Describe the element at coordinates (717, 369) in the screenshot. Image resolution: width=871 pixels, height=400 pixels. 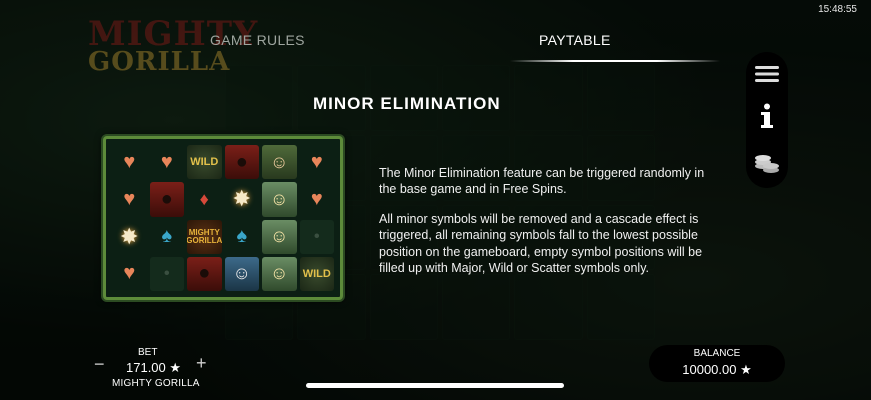
I see `balance-value: 10000.00 ★` at that location.